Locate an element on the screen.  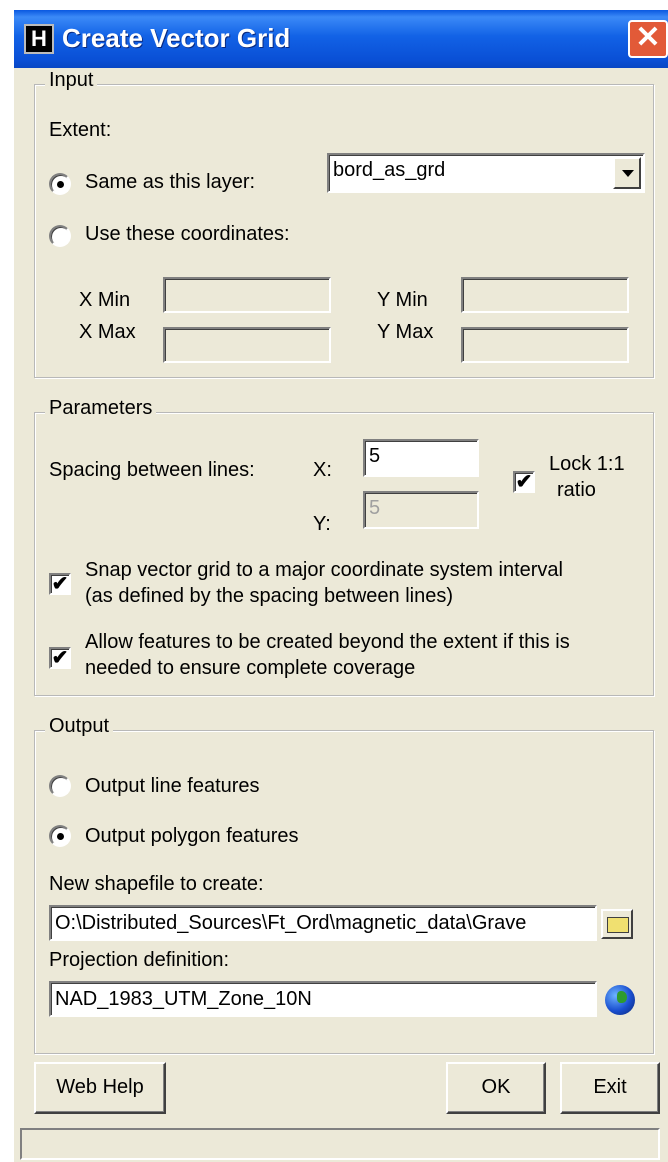
ymax-field is located at coordinates (545, 345).